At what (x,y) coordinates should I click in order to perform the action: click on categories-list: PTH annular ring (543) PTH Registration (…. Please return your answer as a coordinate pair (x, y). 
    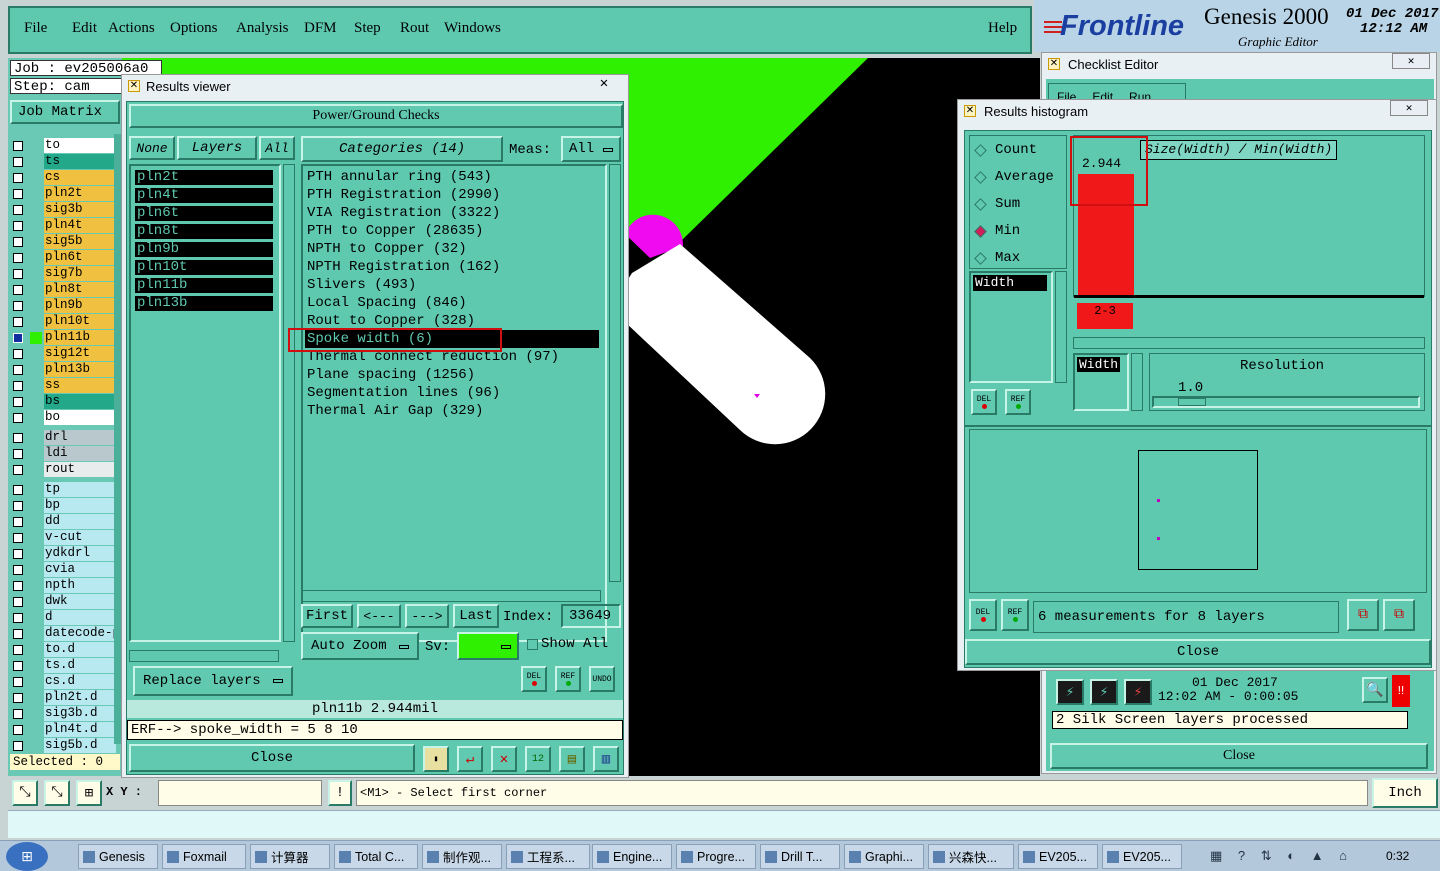
    Looking at the image, I should click on (454, 403).